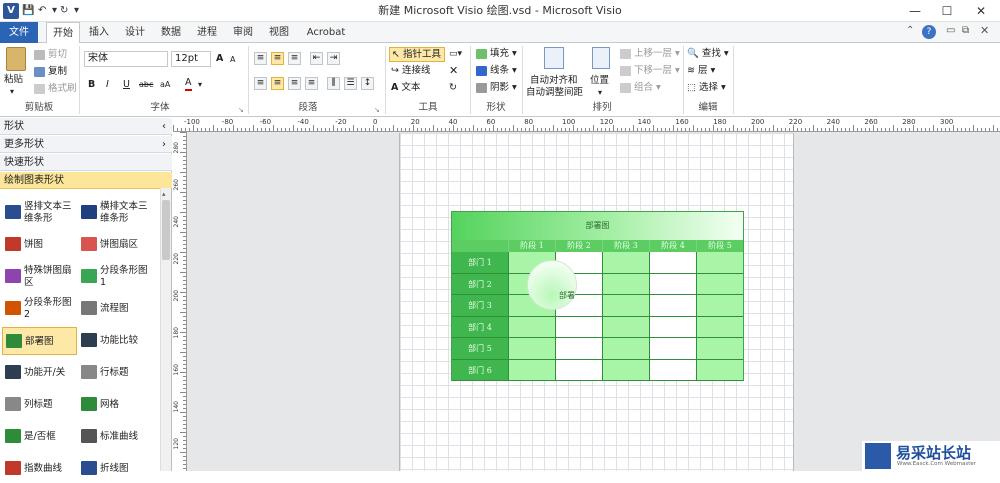  Describe the element at coordinates (116, 341) in the screenshot. I see `stencil-item: 功能比较` at that location.